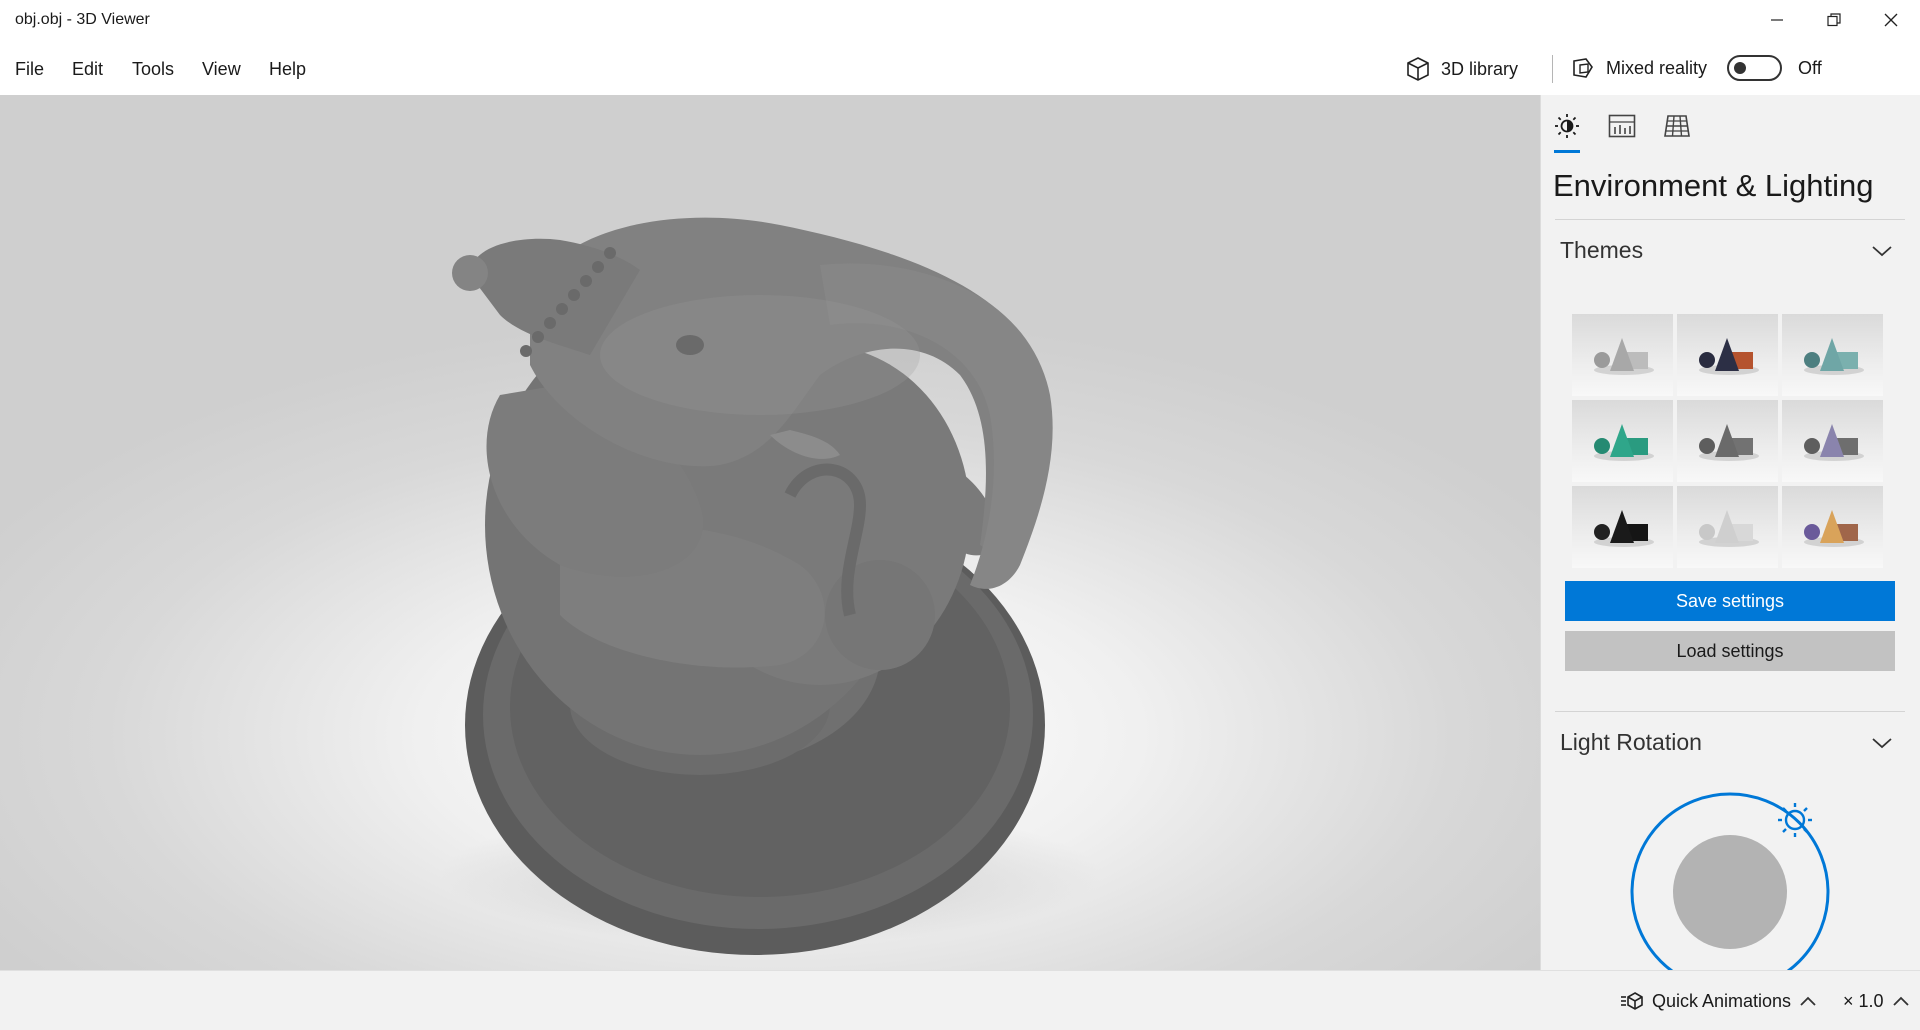 This screenshot has height=1030, width=1920. Describe the element at coordinates (1657, 67) in the screenshot. I see `mixed-reality-label: Mixed reality` at that location.